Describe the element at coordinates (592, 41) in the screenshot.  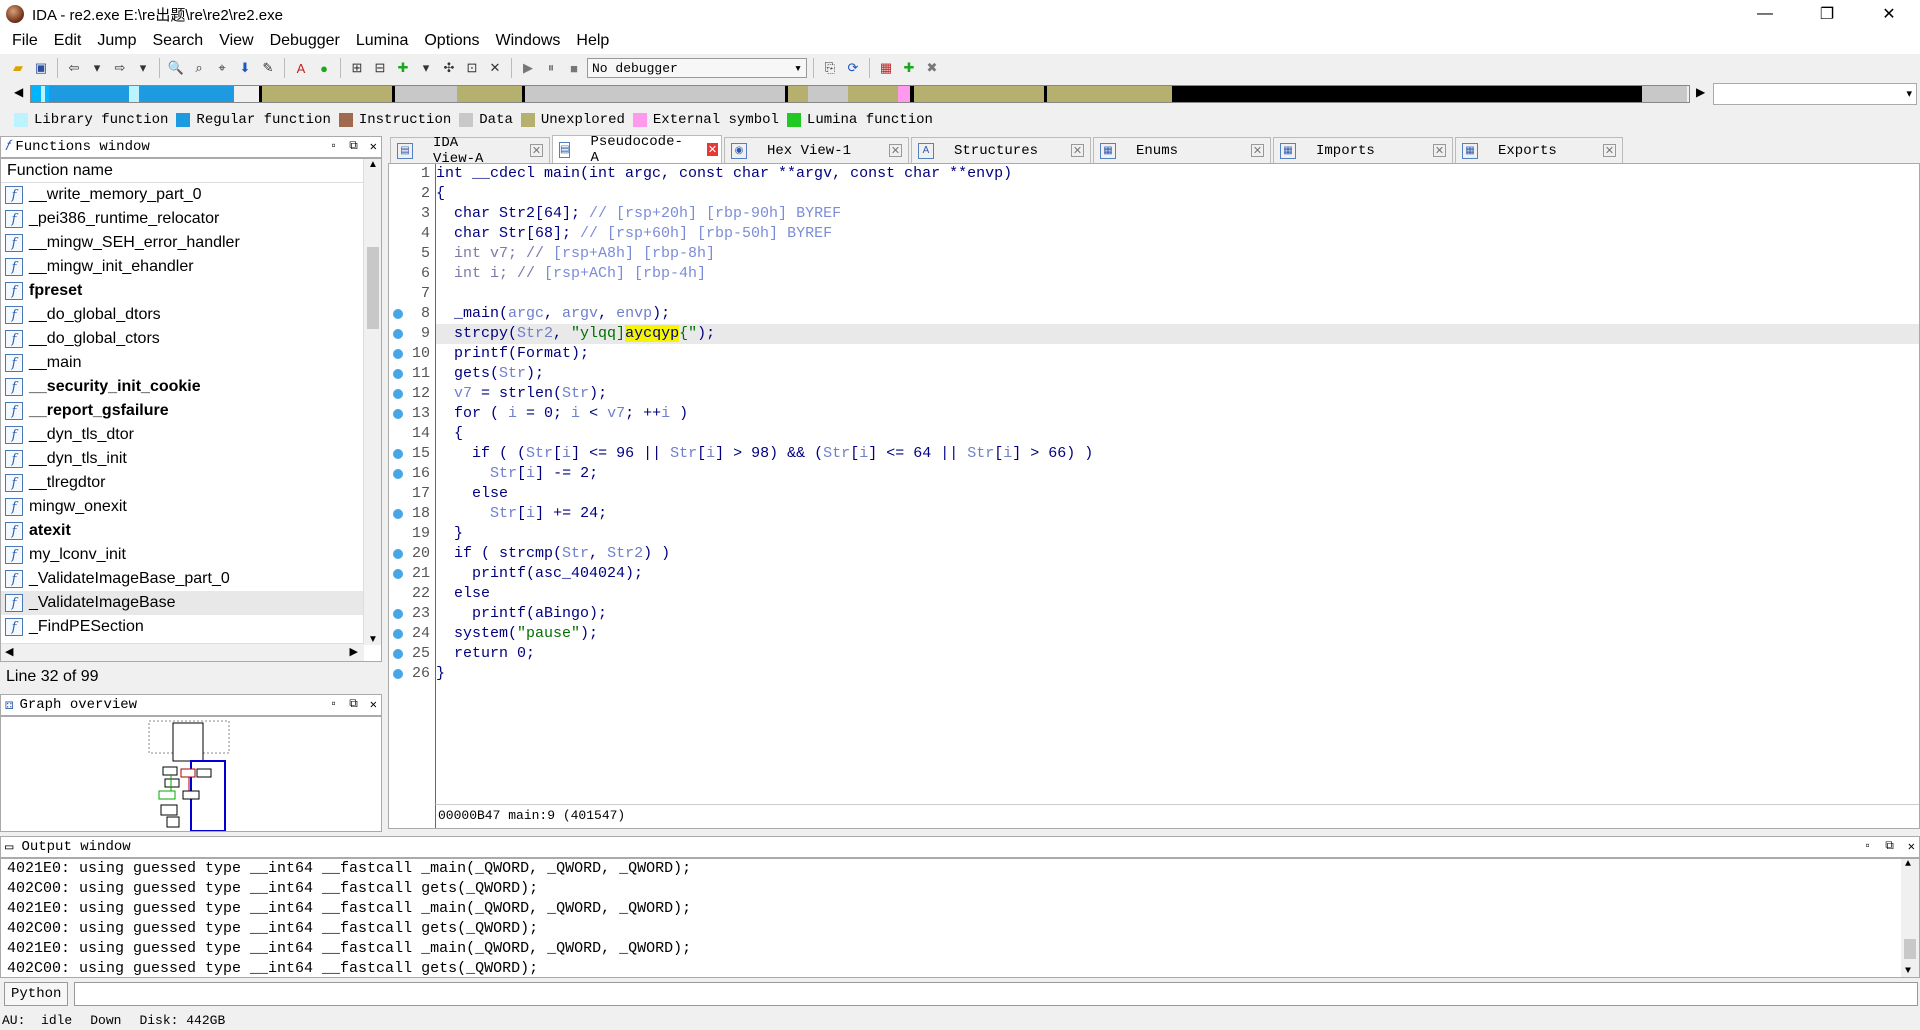
I see `menu-help: Help` at that location.